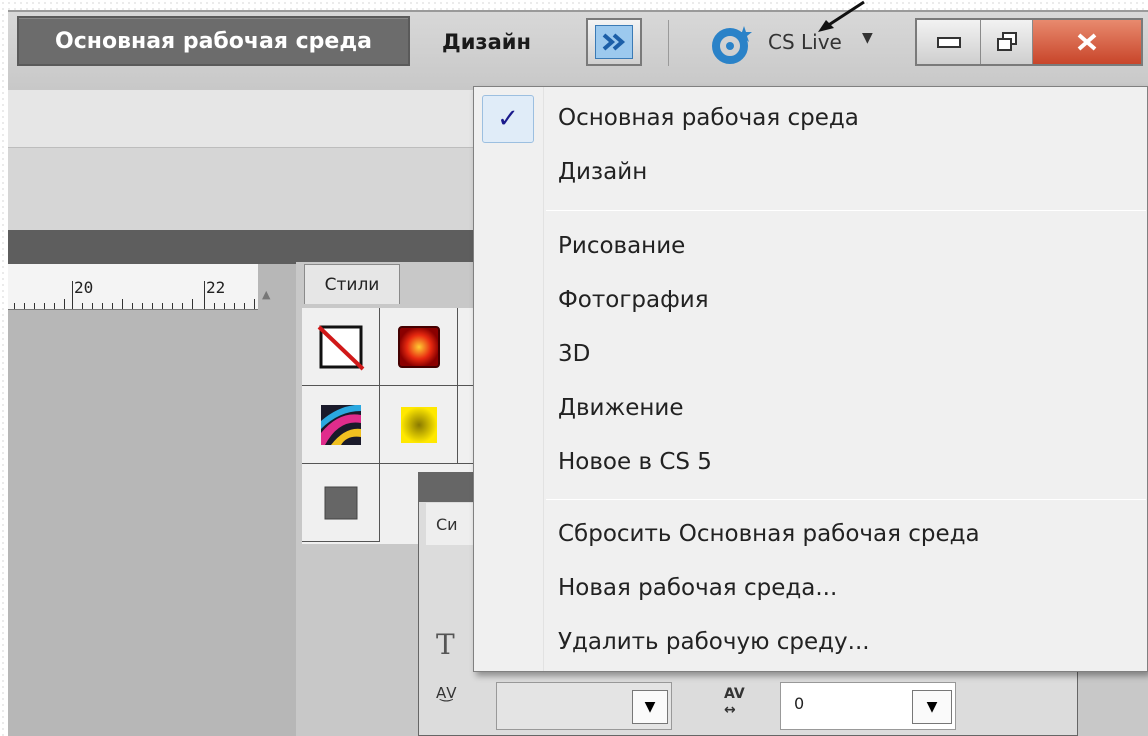 The height and width of the screenshot is (736, 1148). What do you see at coordinates (621, 246) in the screenshot?
I see `menu-item-painting: Рисование` at bounding box center [621, 246].